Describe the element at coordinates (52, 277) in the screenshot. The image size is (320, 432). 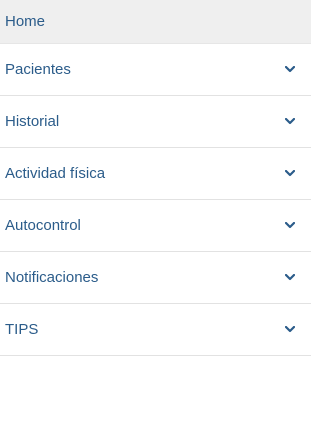
I see `sidebar-item-label: Notificaciones` at that location.